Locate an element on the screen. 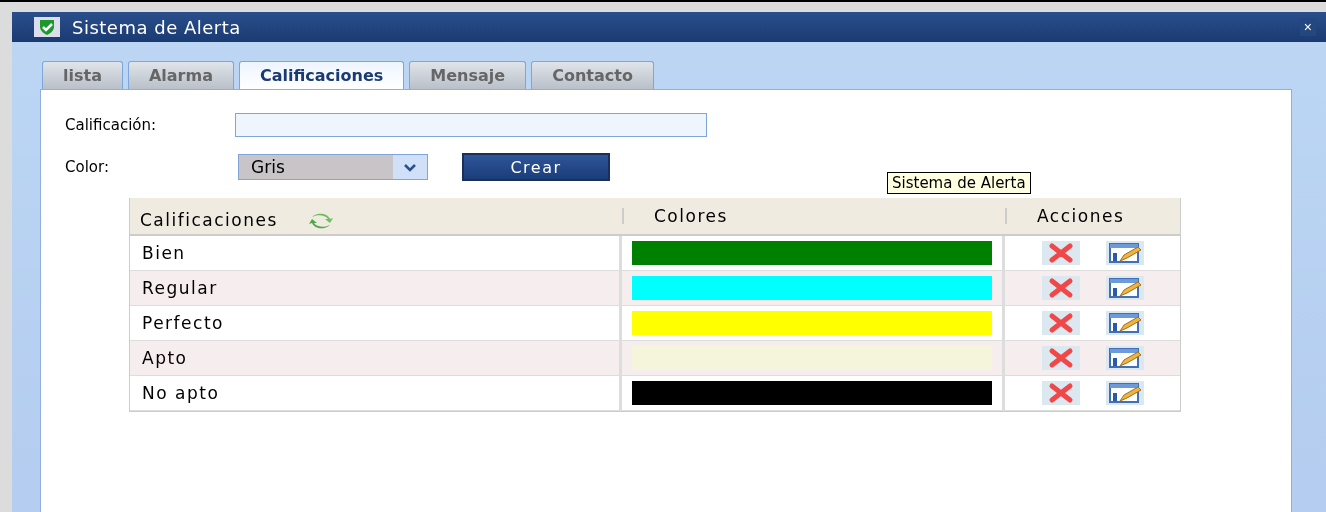 The height and width of the screenshot is (512, 1326). field-label: Calificación: is located at coordinates (111, 125).